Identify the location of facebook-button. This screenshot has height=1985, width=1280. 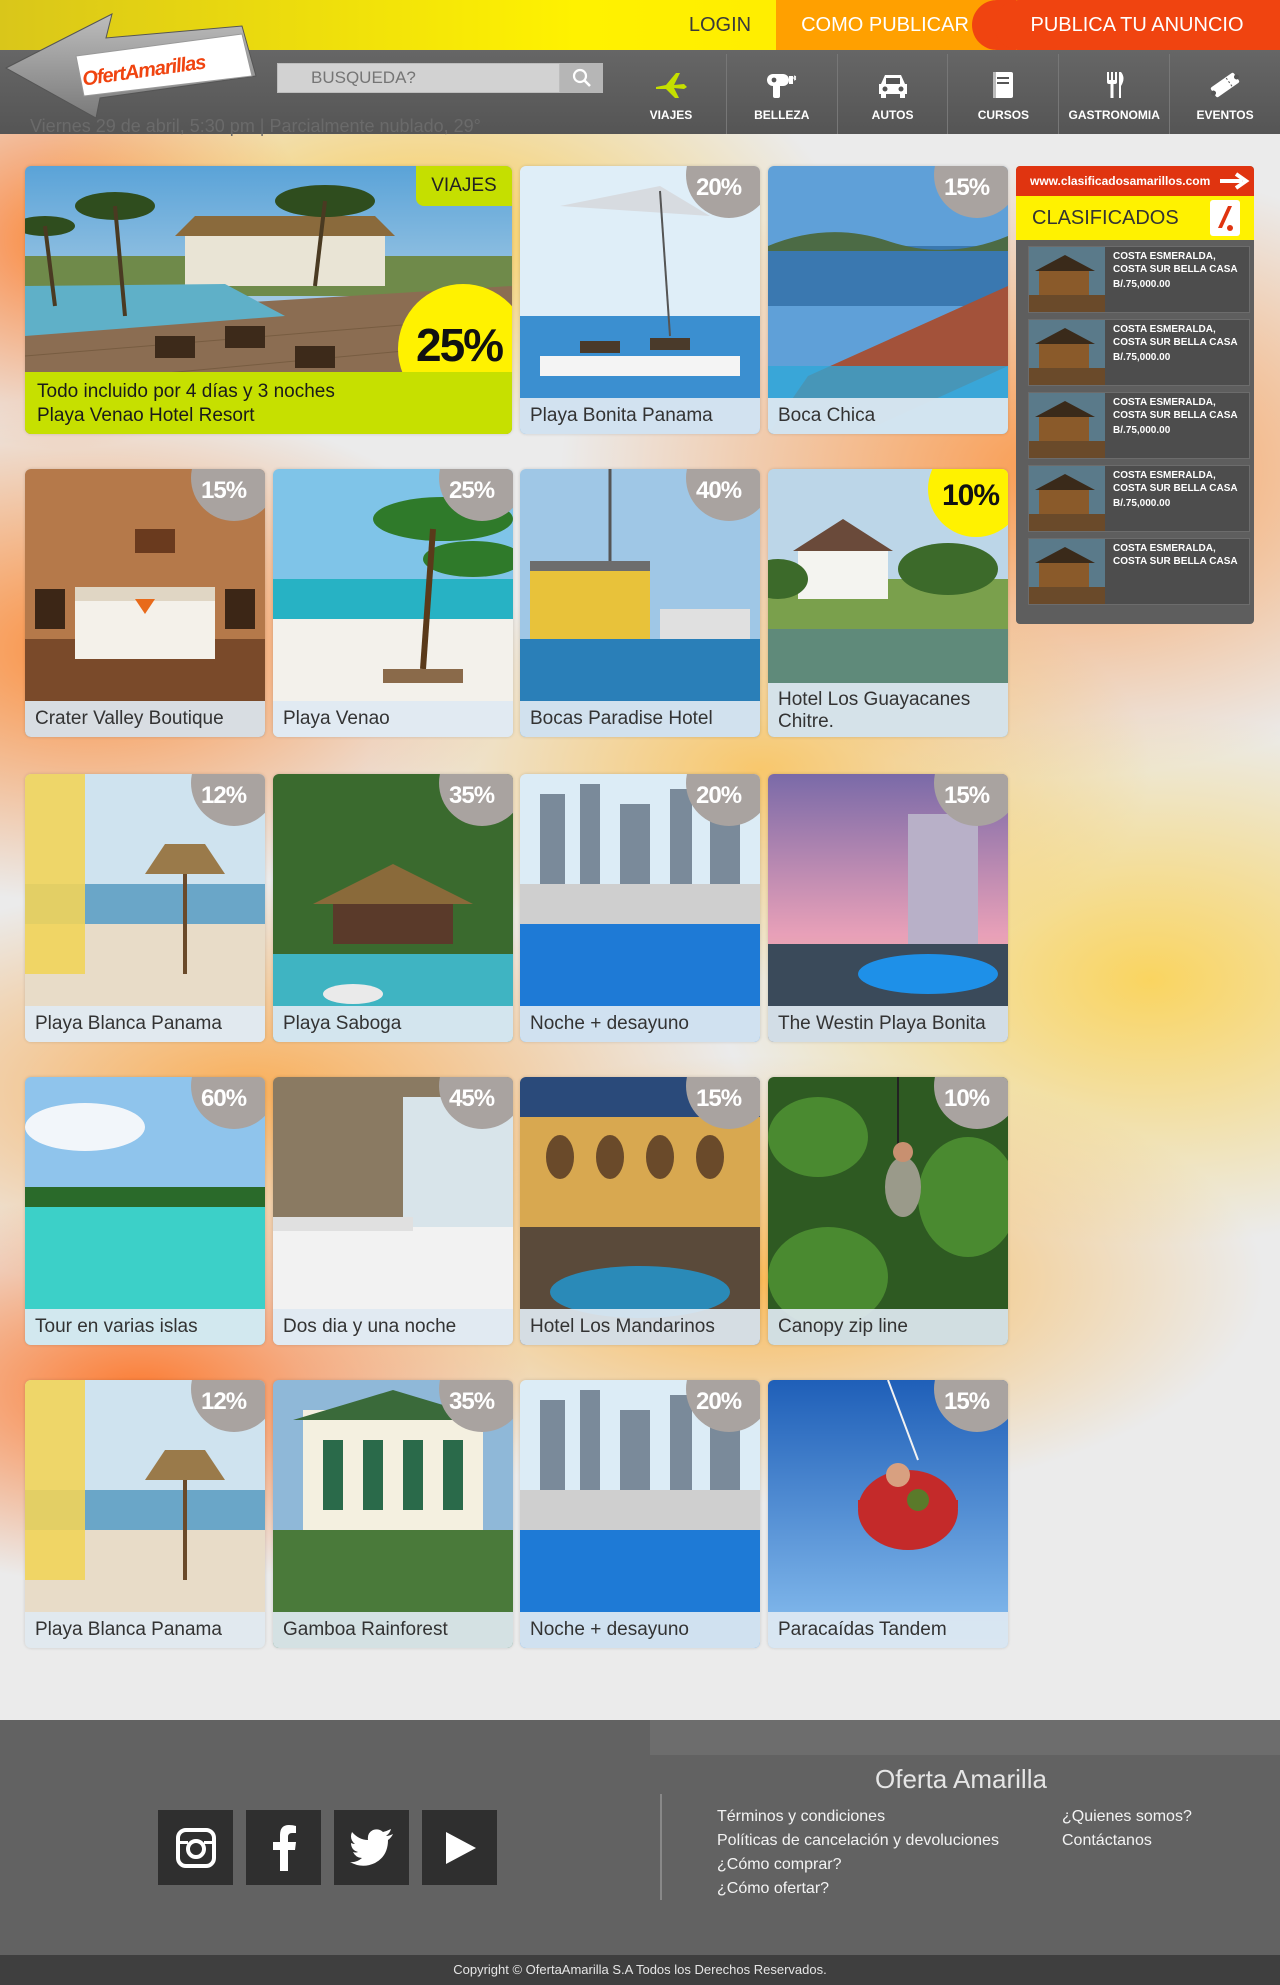
(283, 1847).